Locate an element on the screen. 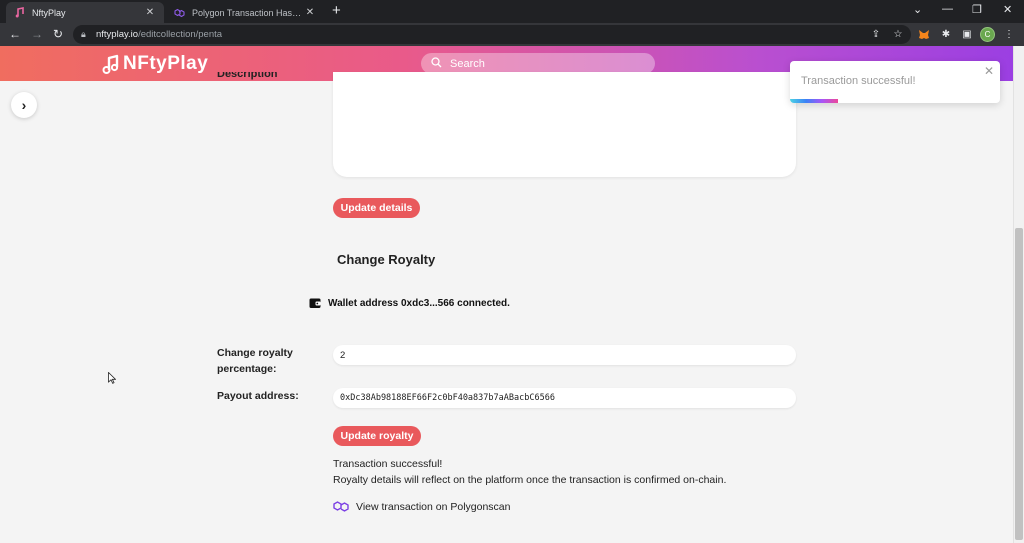 Image resolution: width=1024 pixels, height=543 pixels. description-label: Description is located at coordinates (247, 76).